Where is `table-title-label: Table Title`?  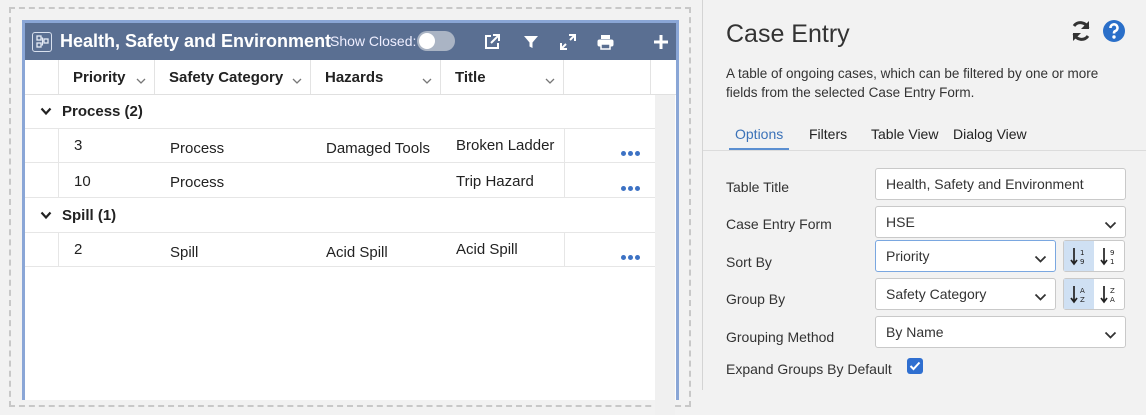
table-title-label: Table Title is located at coordinates (758, 187).